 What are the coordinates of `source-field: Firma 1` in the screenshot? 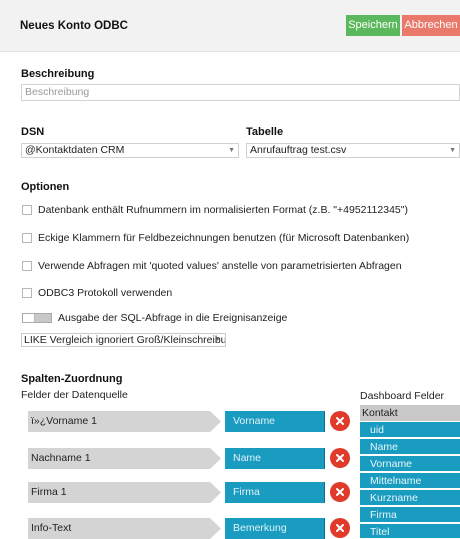 It's located at (124, 492).